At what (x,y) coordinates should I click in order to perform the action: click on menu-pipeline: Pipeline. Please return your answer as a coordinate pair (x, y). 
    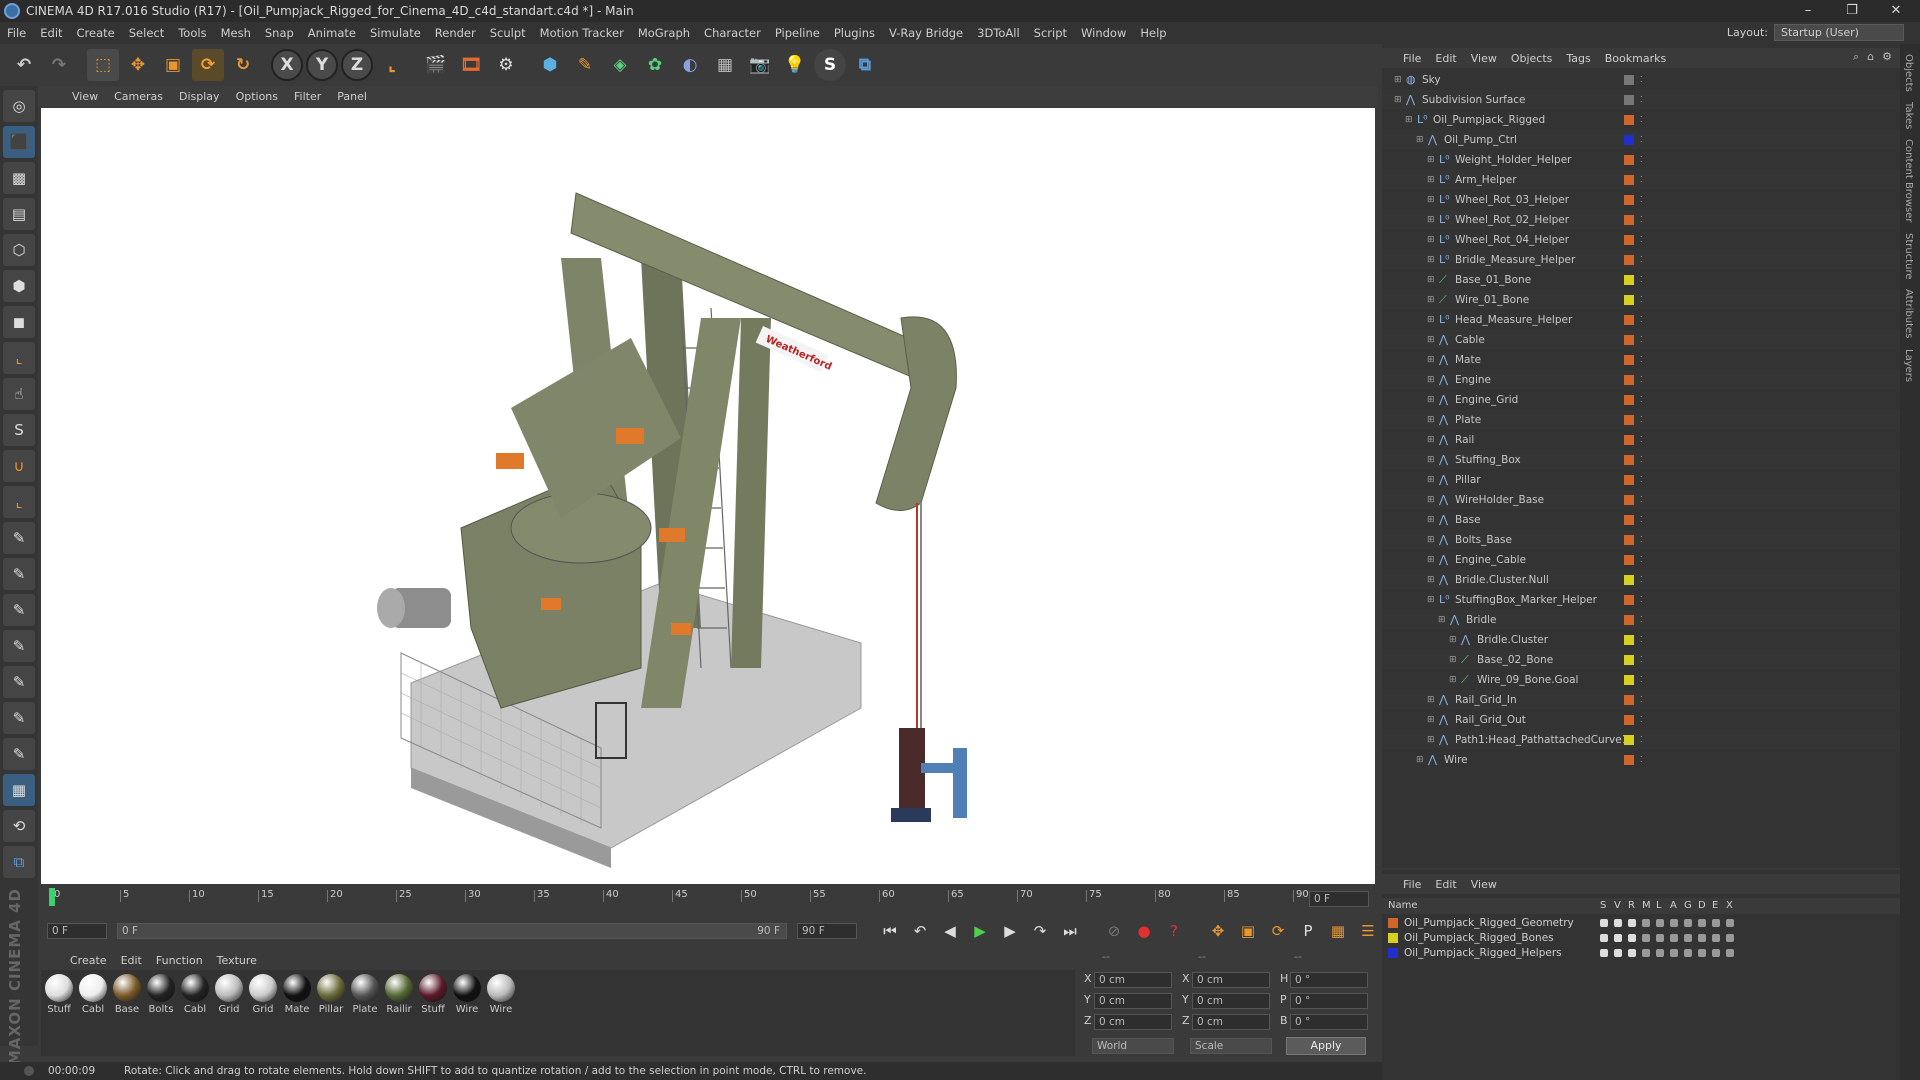
    Looking at the image, I should click on (797, 33).